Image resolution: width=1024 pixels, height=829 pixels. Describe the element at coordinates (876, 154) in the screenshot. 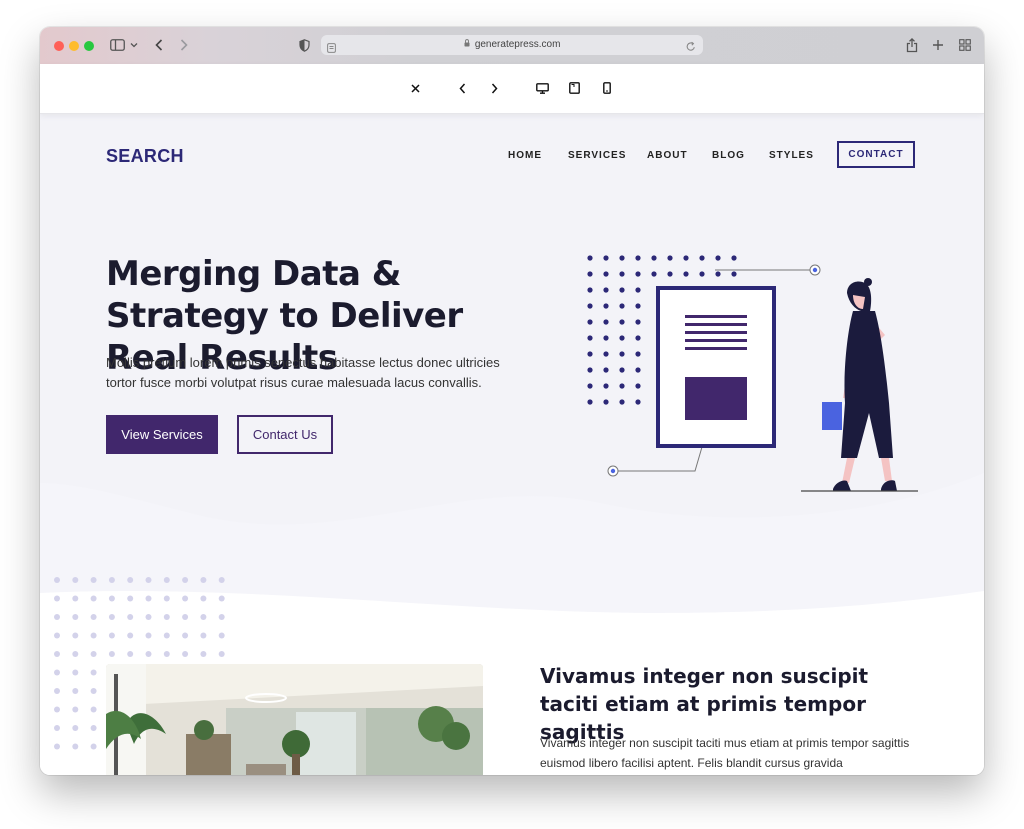

I see `nav-contact-button: CONTACT` at that location.